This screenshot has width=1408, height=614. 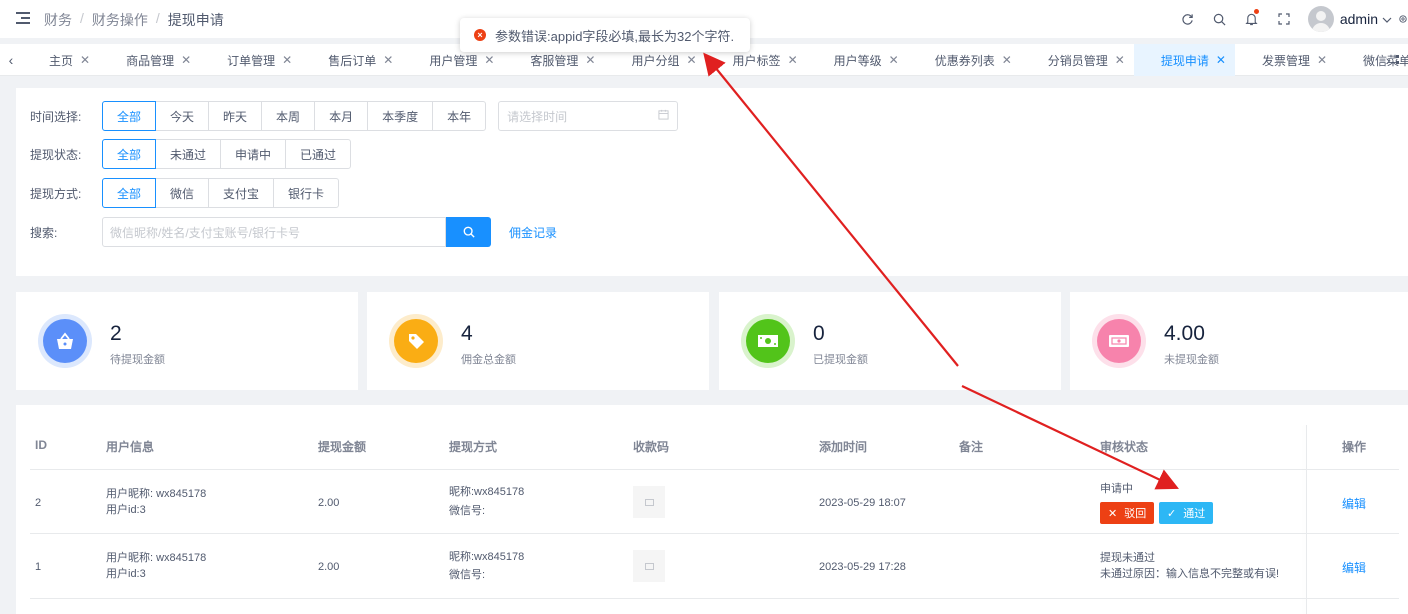 What do you see at coordinates (341, 116) in the screenshot?
I see `time-option-button: 本月` at bounding box center [341, 116].